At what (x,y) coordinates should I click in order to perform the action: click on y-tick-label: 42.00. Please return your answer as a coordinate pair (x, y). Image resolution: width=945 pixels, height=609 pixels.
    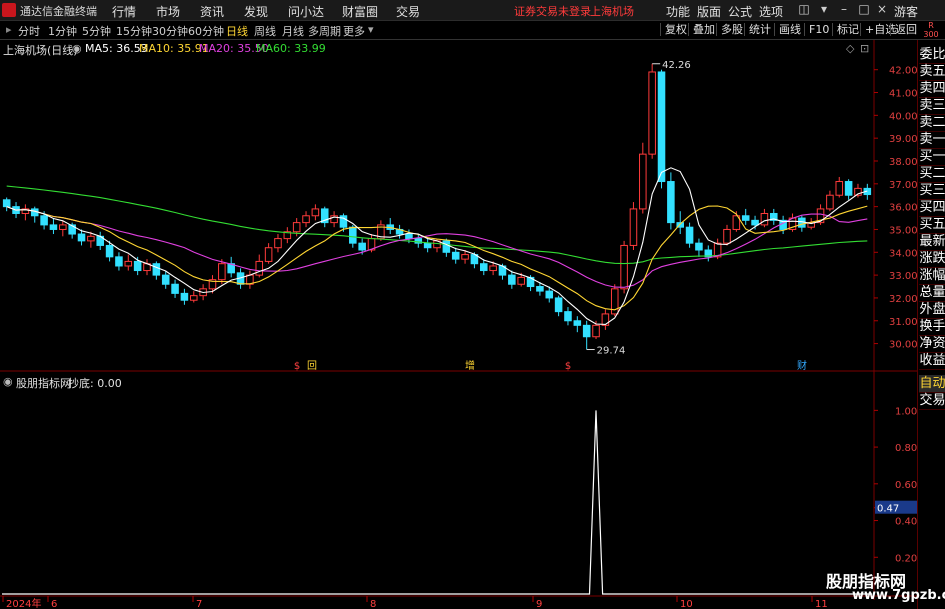
    Looking at the image, I should click on (903, 71).